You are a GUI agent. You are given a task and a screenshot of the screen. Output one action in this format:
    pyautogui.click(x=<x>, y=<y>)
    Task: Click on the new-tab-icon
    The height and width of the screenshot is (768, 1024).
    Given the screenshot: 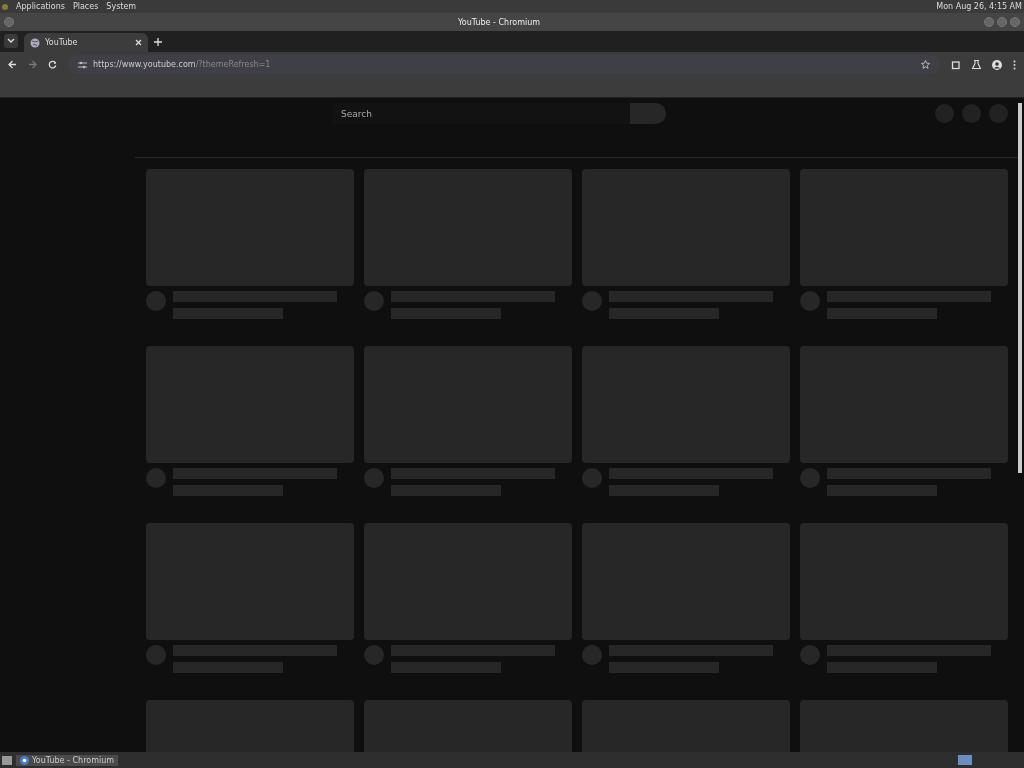 What is the action you would take?
    pyautogui.click(x=158, y=42)
    